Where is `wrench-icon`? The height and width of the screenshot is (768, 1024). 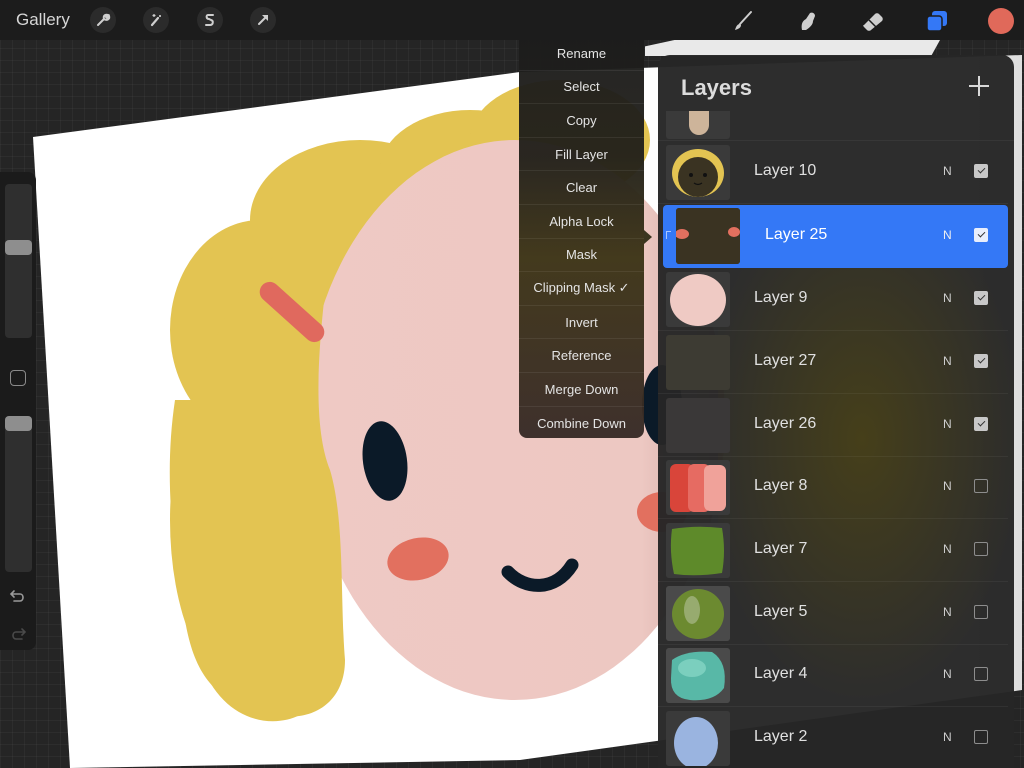
wrench-icon is located at coordinates (104, 19).